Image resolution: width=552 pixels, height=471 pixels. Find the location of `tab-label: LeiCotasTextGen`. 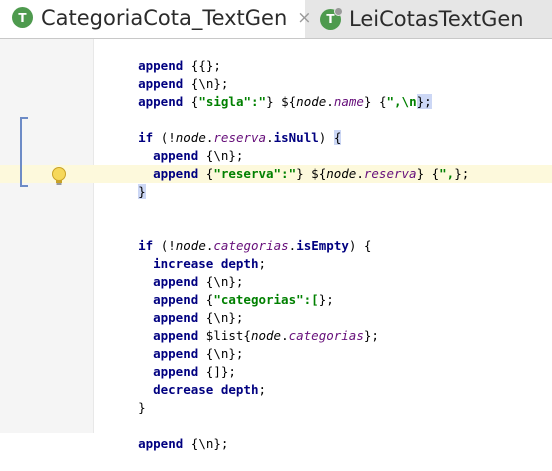

tab-label: LeiCotasTextGen is located at coordinates (436, 19).